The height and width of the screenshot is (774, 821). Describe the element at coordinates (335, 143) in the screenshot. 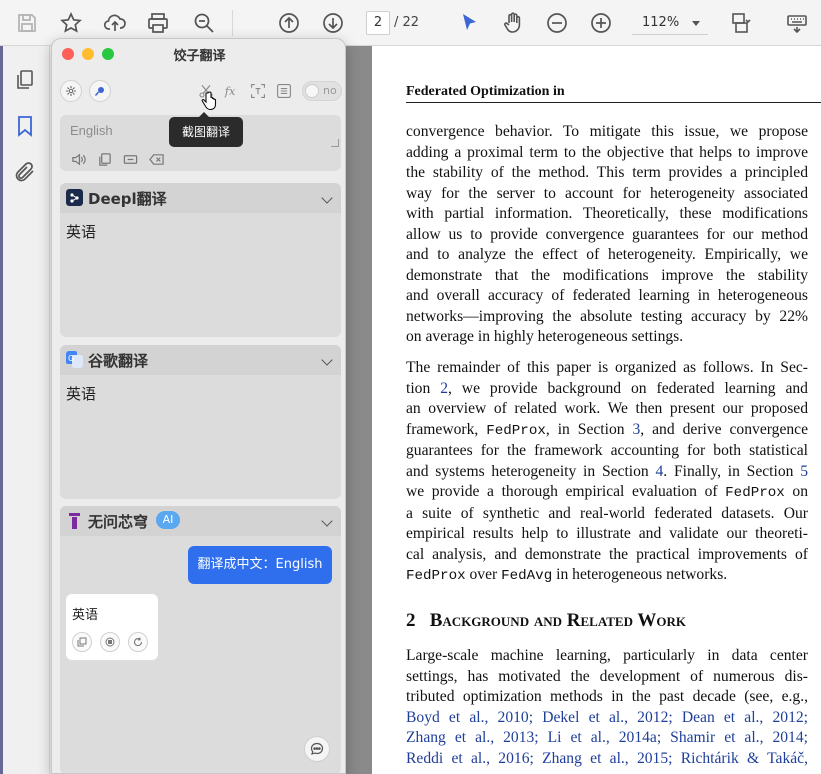

I see `resize-handle` at that location.